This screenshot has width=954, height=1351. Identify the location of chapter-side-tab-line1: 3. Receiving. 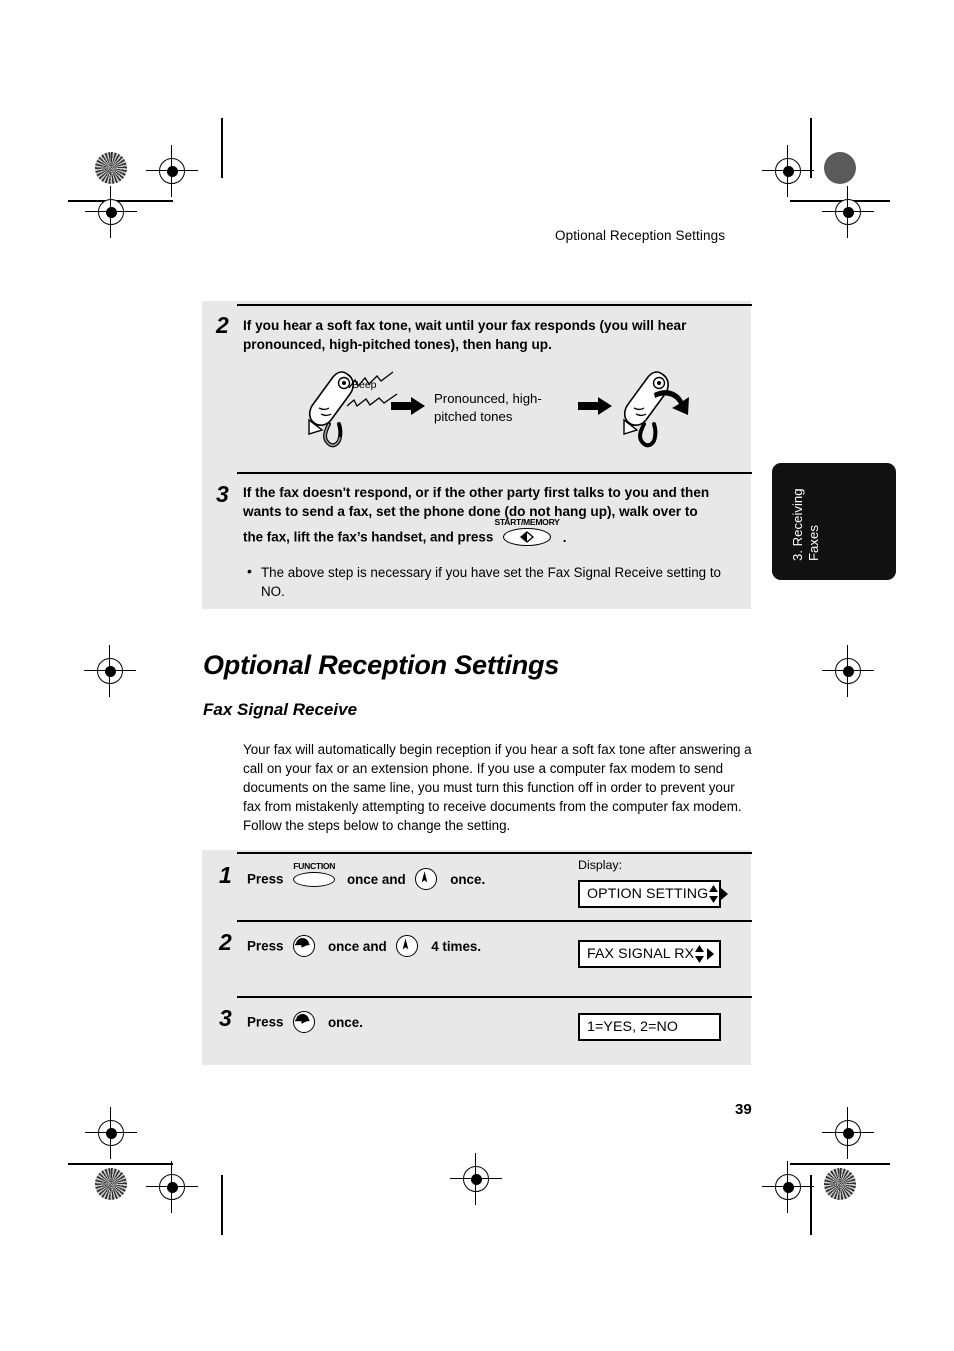
(797, 524).